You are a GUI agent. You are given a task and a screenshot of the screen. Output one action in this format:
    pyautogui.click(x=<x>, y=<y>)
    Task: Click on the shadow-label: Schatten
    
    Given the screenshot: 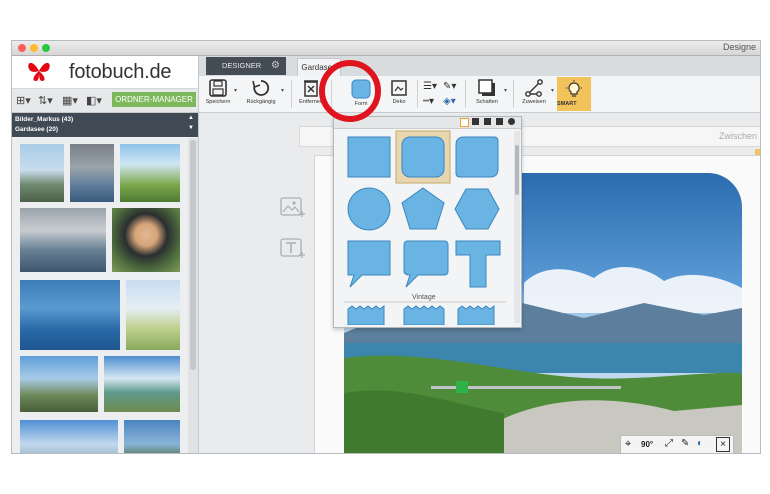 What is the action you would take?
    pyautogui.click(x=487, y=102)
    